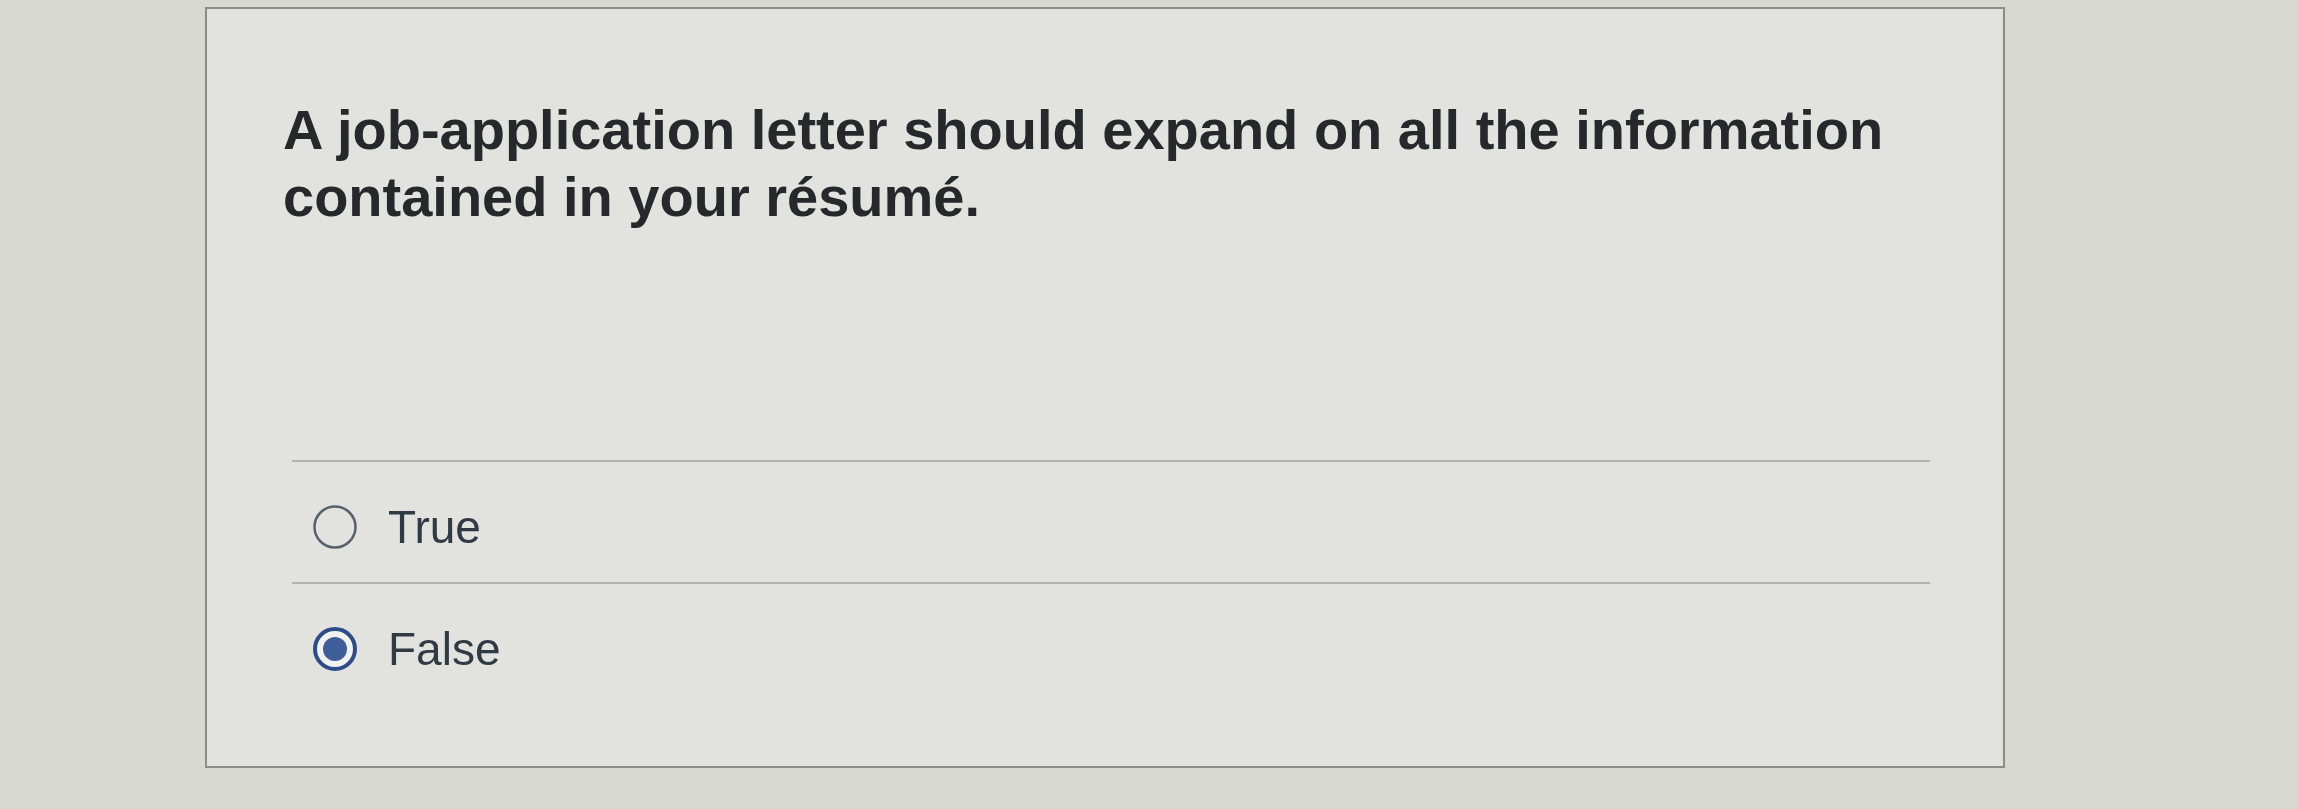 This screenshot has width=2297, height=809. I want to click on question-text: A job-application letter should expand on all the information contained in your résumé., so click(1084, 163).